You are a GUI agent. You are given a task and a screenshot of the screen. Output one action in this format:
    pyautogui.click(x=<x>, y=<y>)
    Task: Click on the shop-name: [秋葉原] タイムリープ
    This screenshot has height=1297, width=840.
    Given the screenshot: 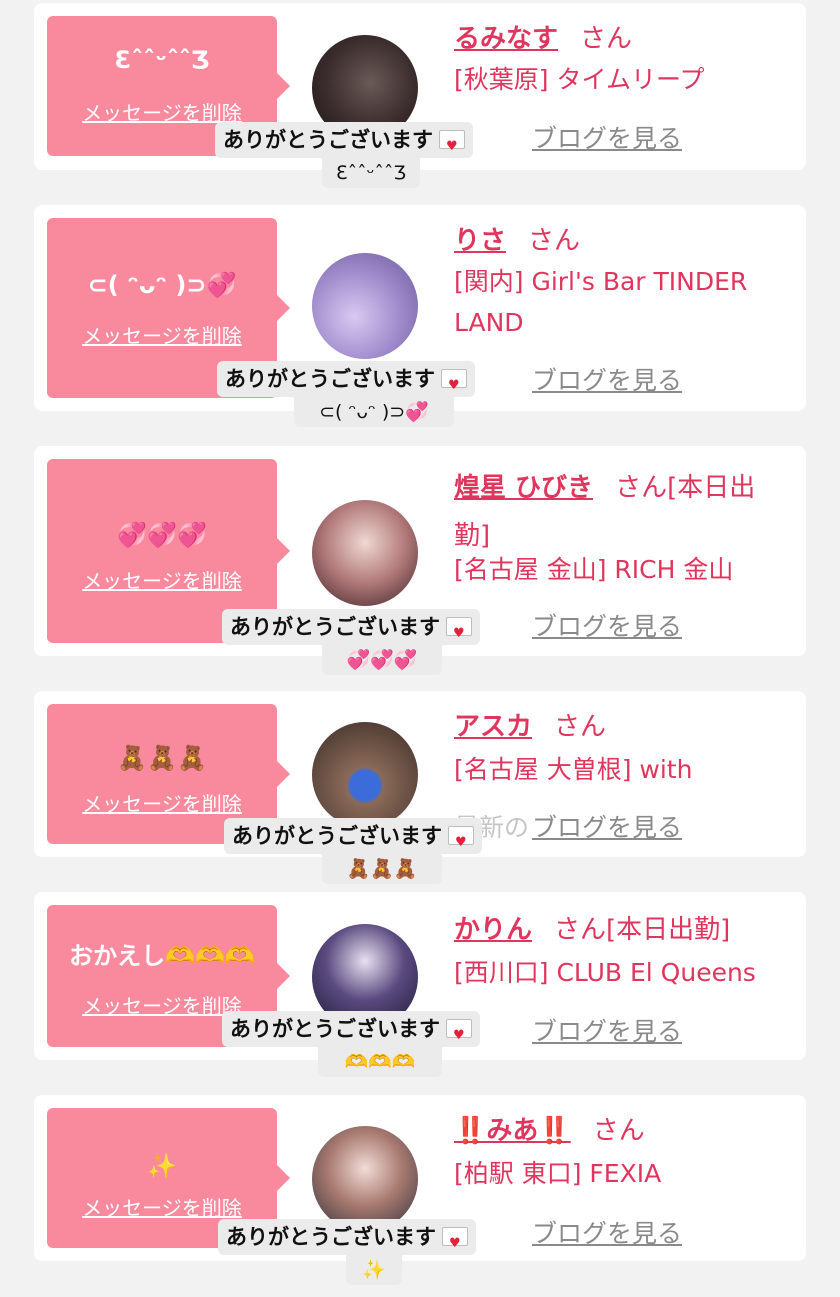 What is the action you would take?
    pyautogui.click(x=579, y=79)
    